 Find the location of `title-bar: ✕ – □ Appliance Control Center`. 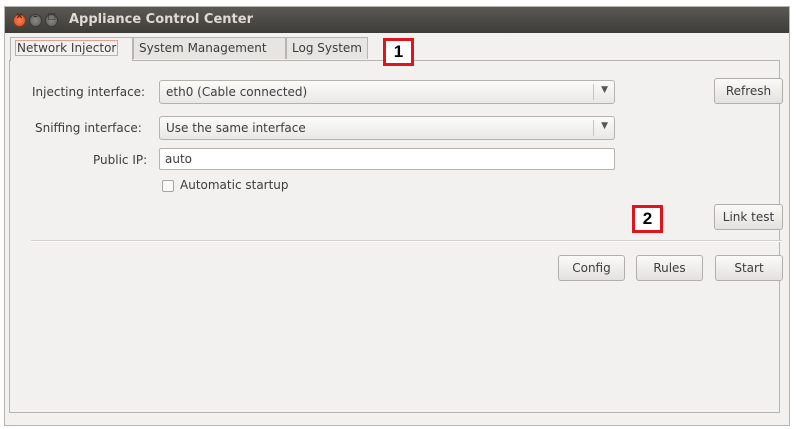

title-bar: ✕ – □ Appliance Control Center is located at coordinates (397, 20).